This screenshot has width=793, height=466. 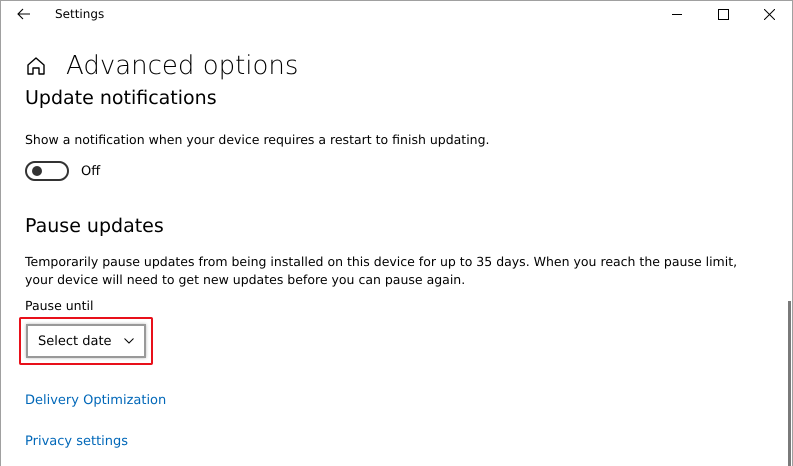 I want to click on page-title: Advanced options, so click(x=182, y=66).